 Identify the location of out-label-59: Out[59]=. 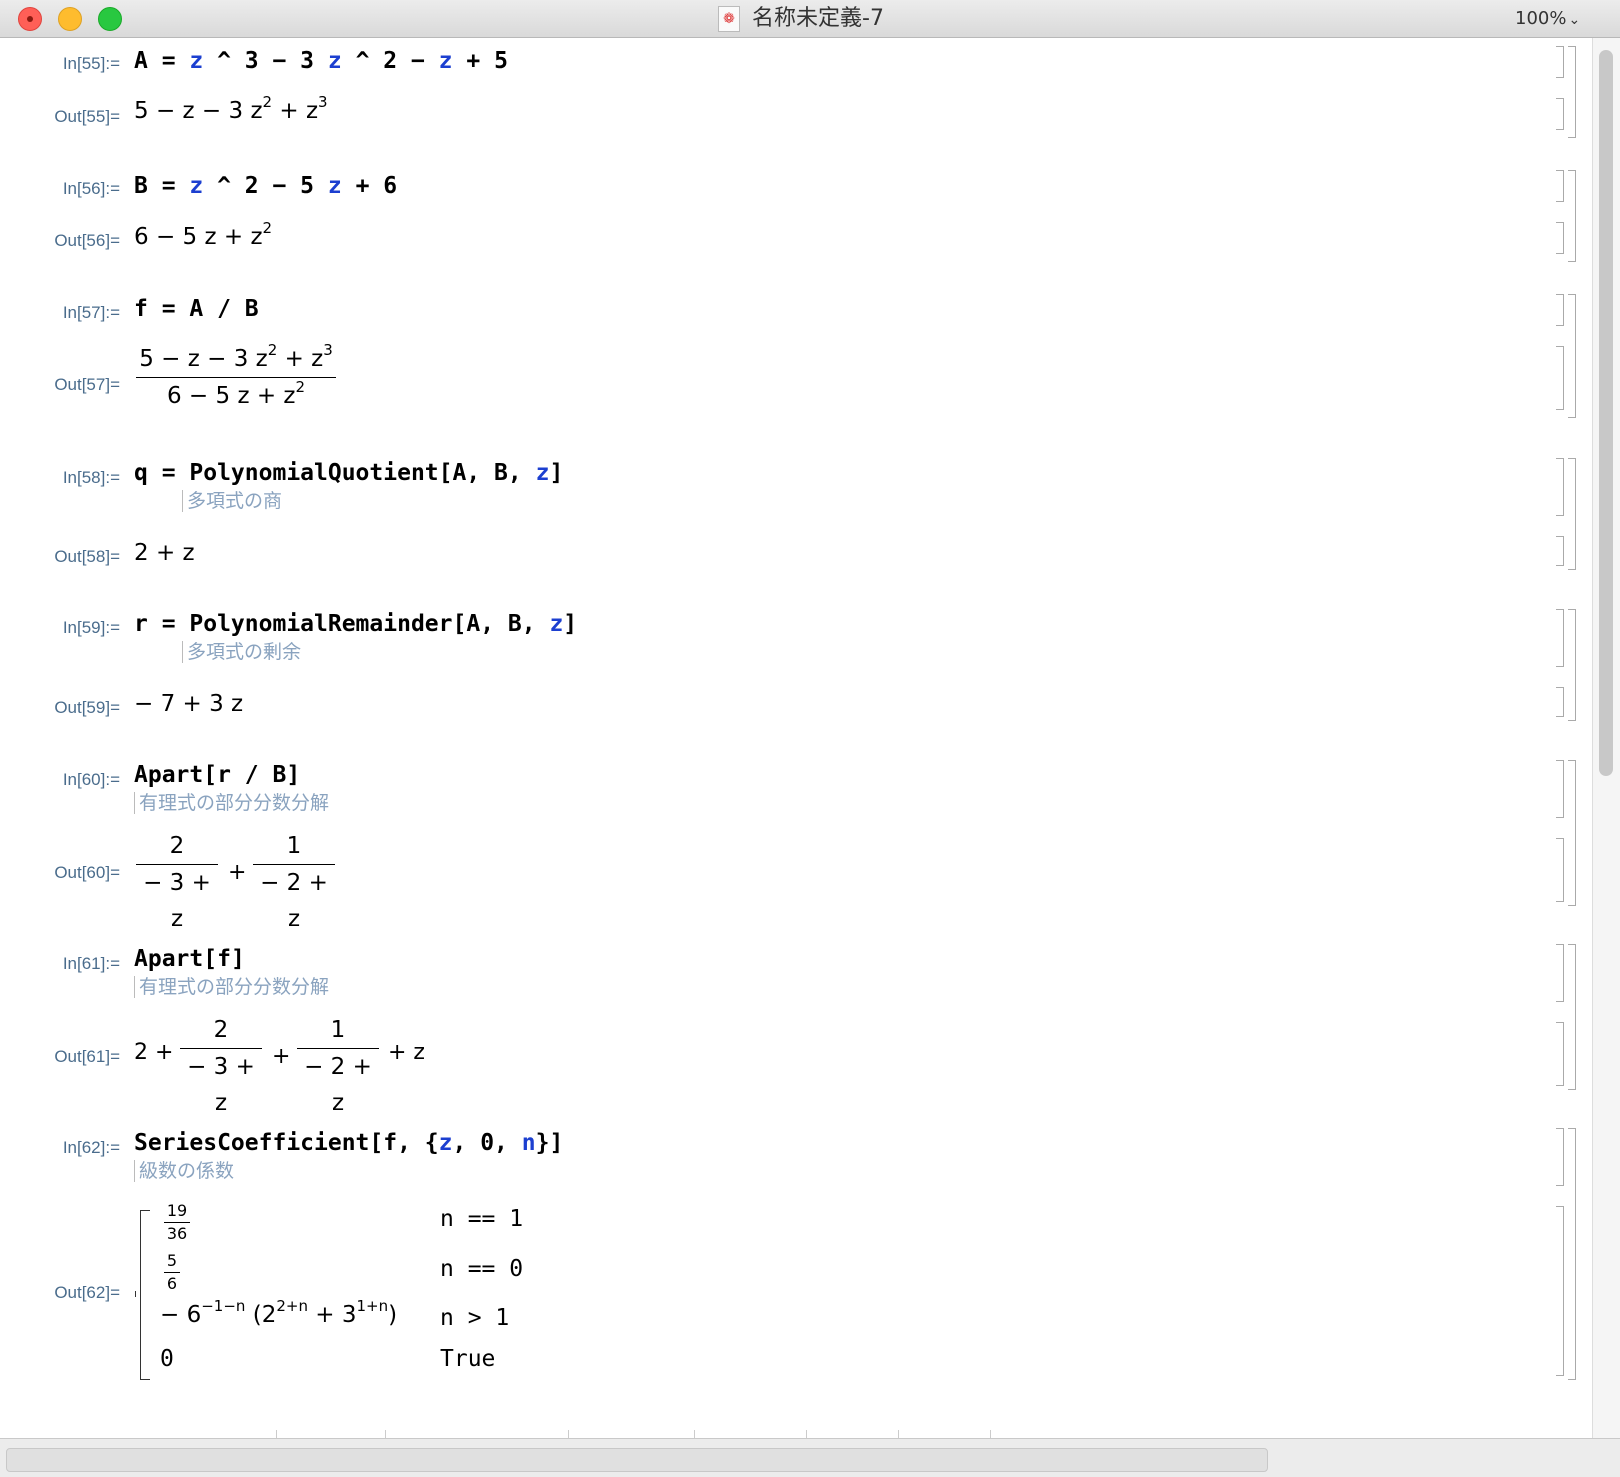
(87, 707).